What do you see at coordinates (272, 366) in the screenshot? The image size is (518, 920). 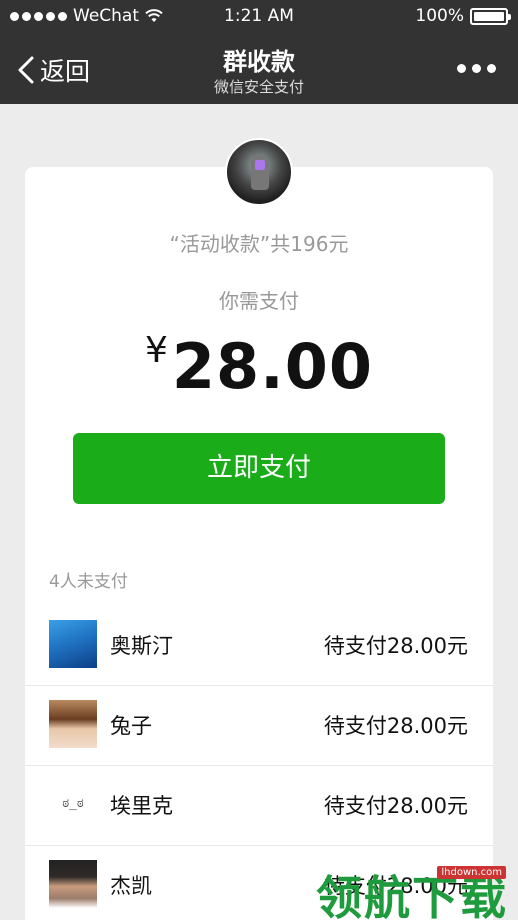 I see `amount-value: 28.00` at bounding box center [272, 366].